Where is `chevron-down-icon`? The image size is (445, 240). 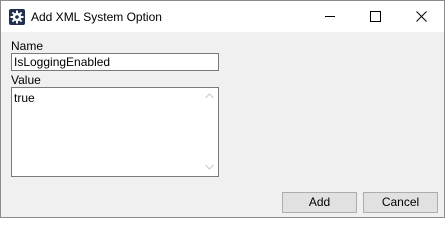
chevron-down-icon is located at coordinates (209, 167).